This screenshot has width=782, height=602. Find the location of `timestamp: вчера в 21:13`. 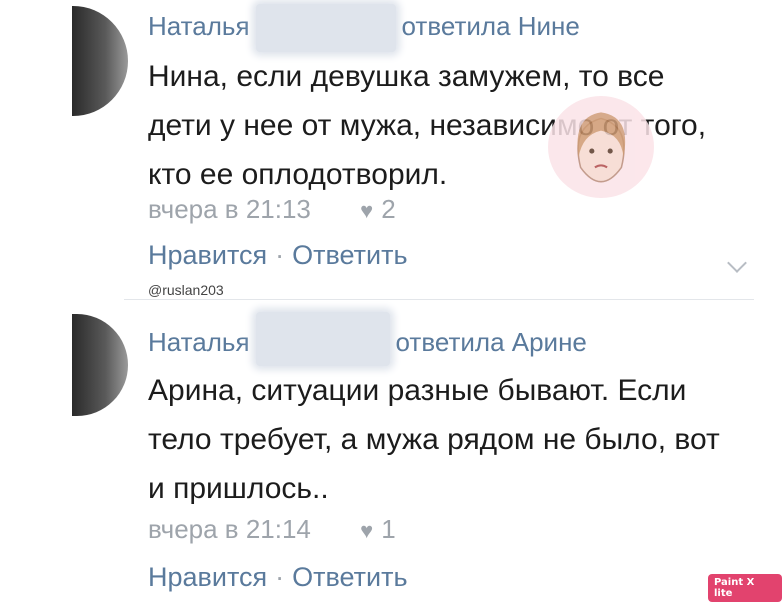

timestamp: вчера в 21:13 is located at coordinates (229, 209).